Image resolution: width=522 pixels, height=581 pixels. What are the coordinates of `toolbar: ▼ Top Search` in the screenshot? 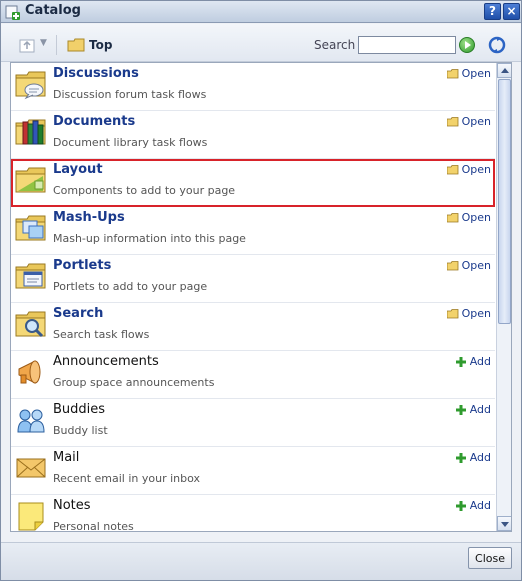 It's located at (261, 43).